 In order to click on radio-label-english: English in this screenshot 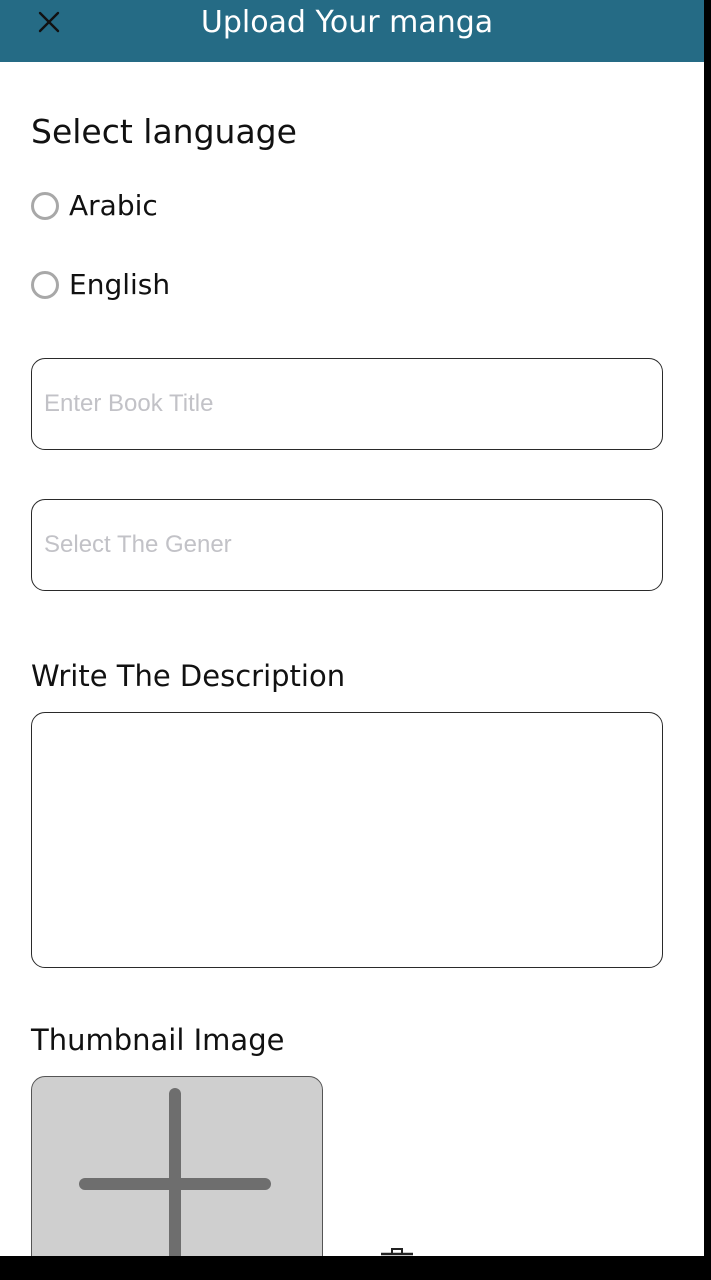, I will do `click(120, 284)`.